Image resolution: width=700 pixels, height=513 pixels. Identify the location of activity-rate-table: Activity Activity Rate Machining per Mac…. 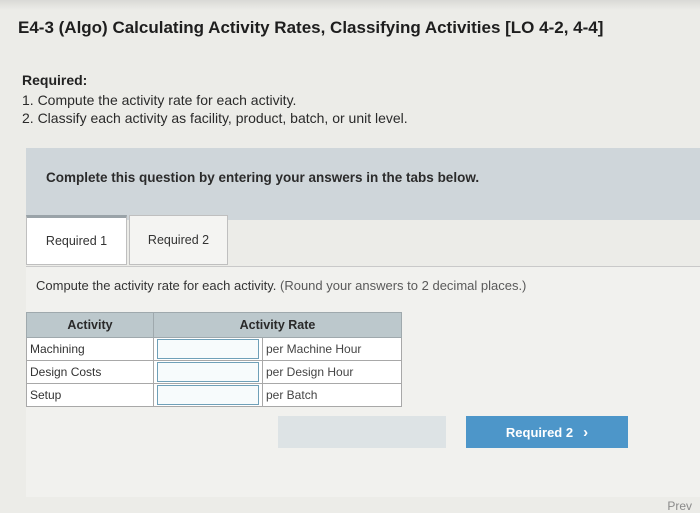
(214, 359).